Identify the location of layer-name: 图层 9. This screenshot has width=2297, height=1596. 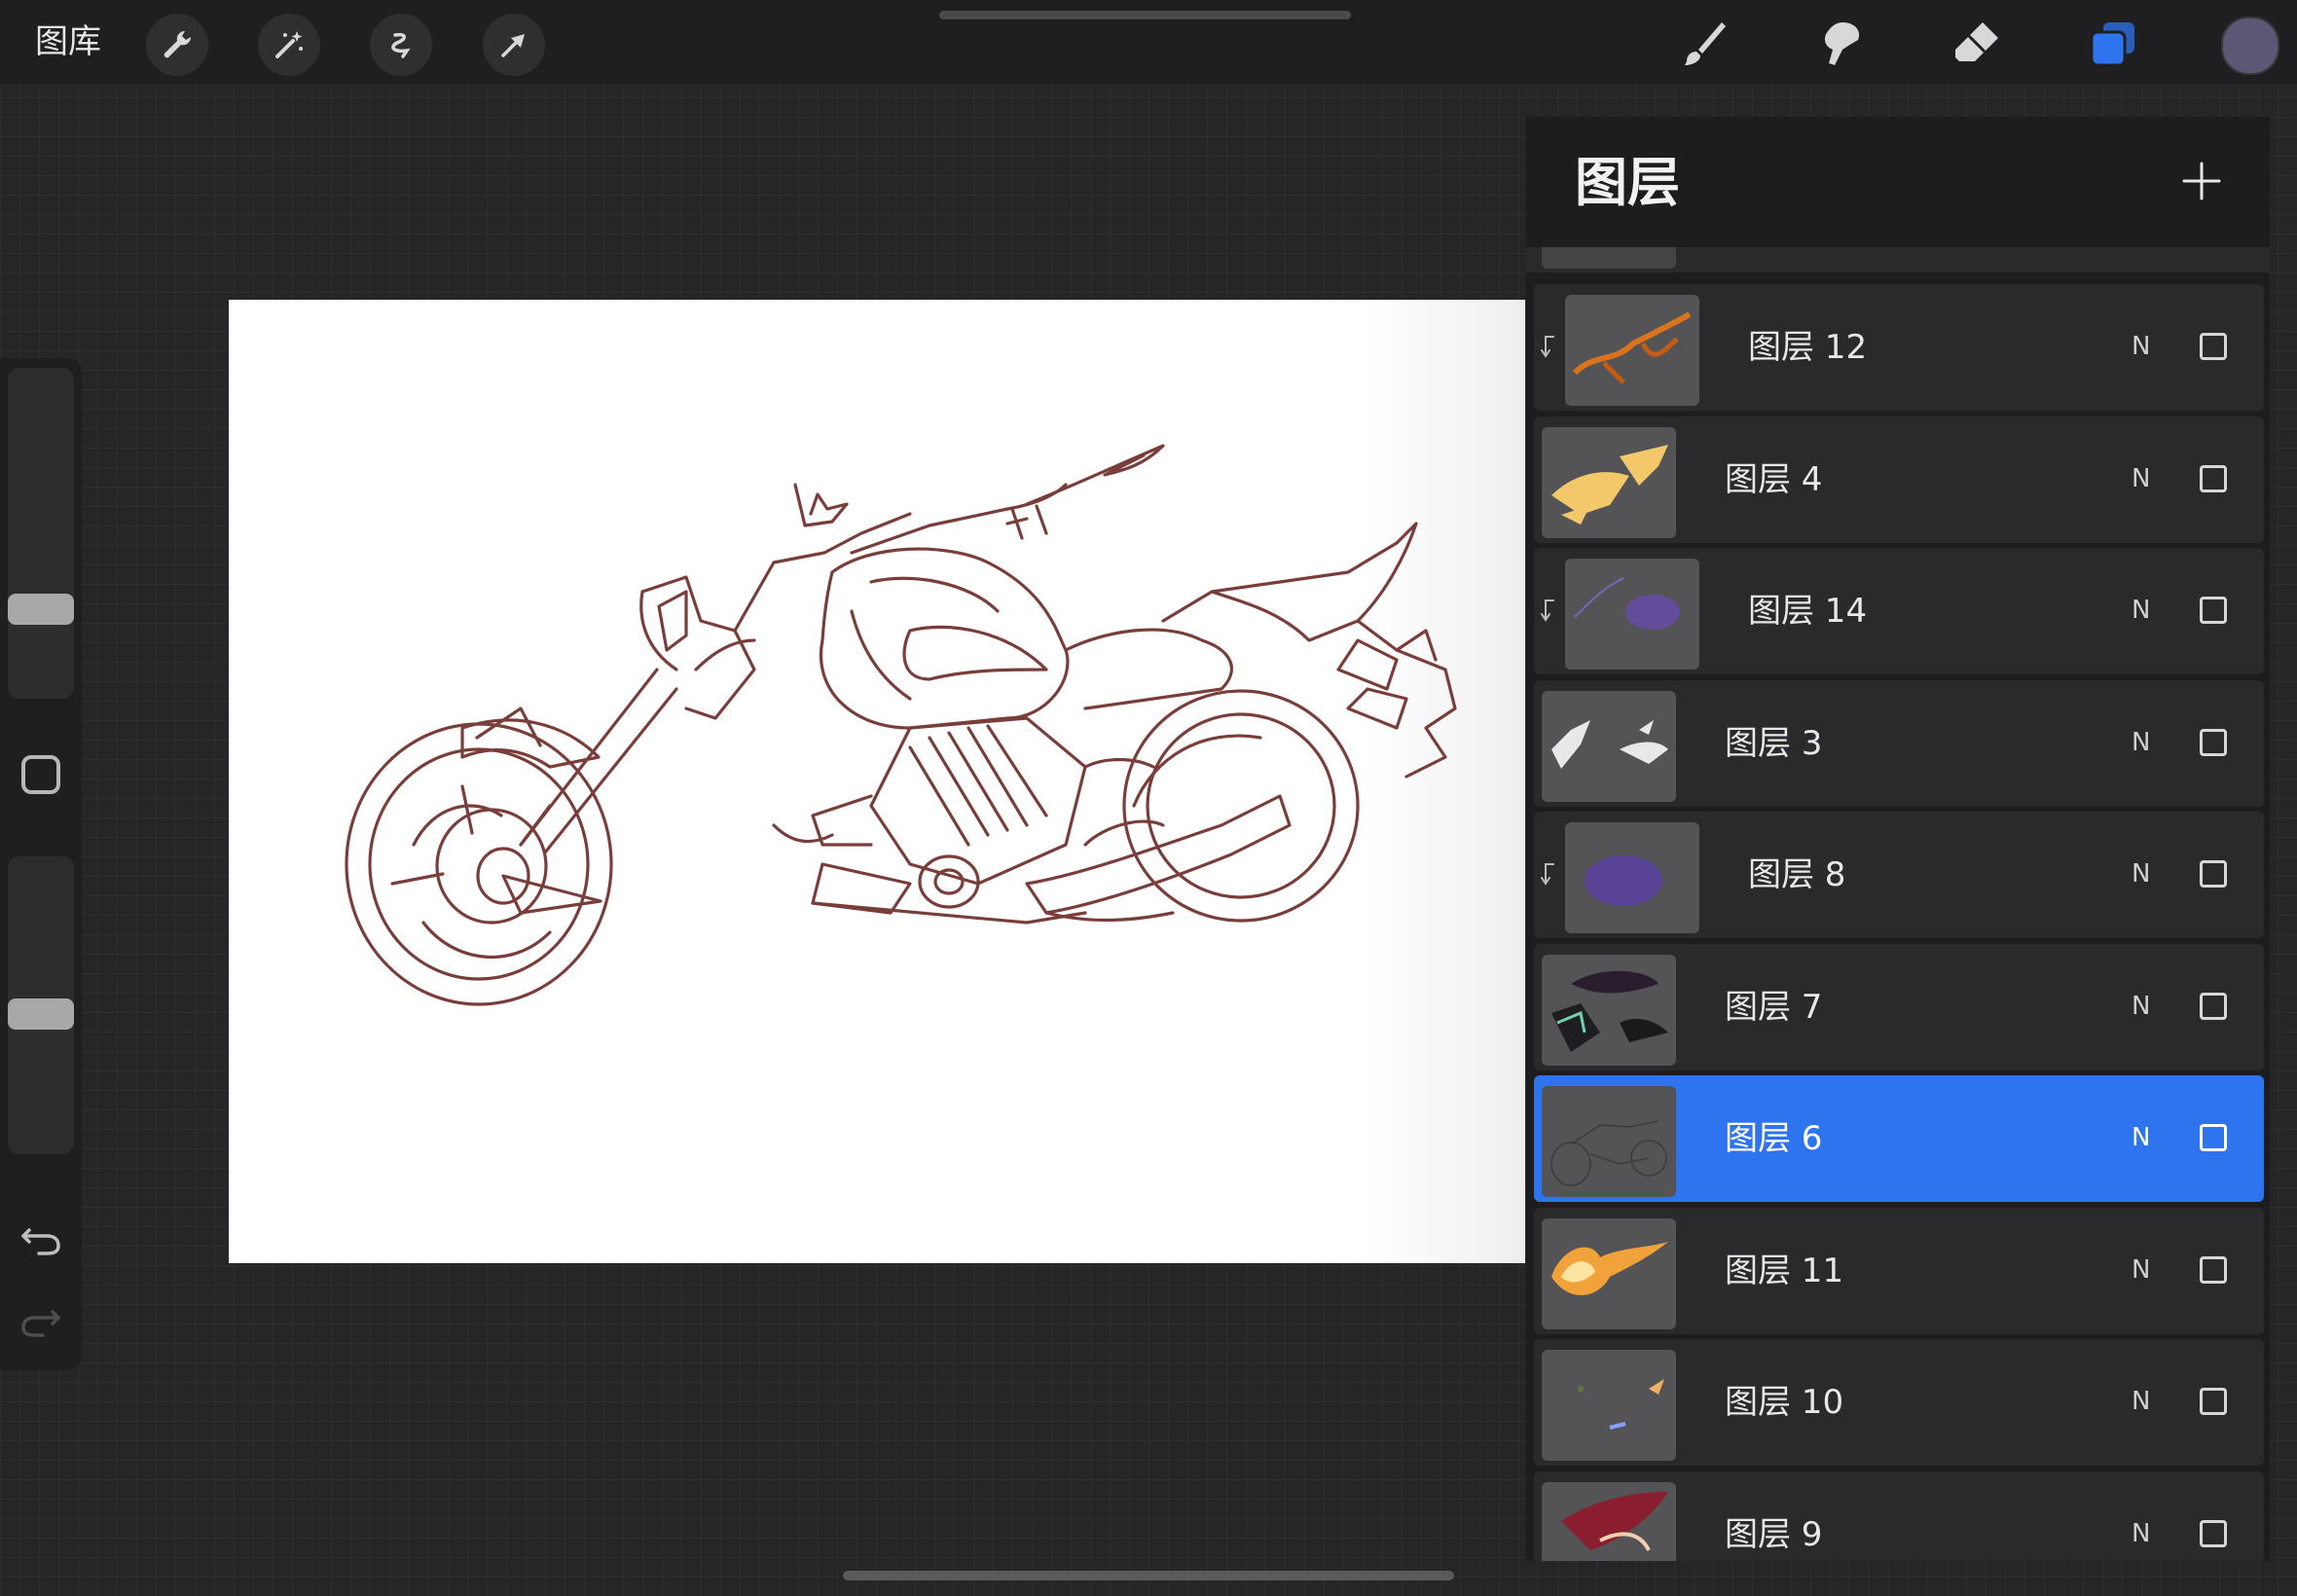
(1774, 1534).